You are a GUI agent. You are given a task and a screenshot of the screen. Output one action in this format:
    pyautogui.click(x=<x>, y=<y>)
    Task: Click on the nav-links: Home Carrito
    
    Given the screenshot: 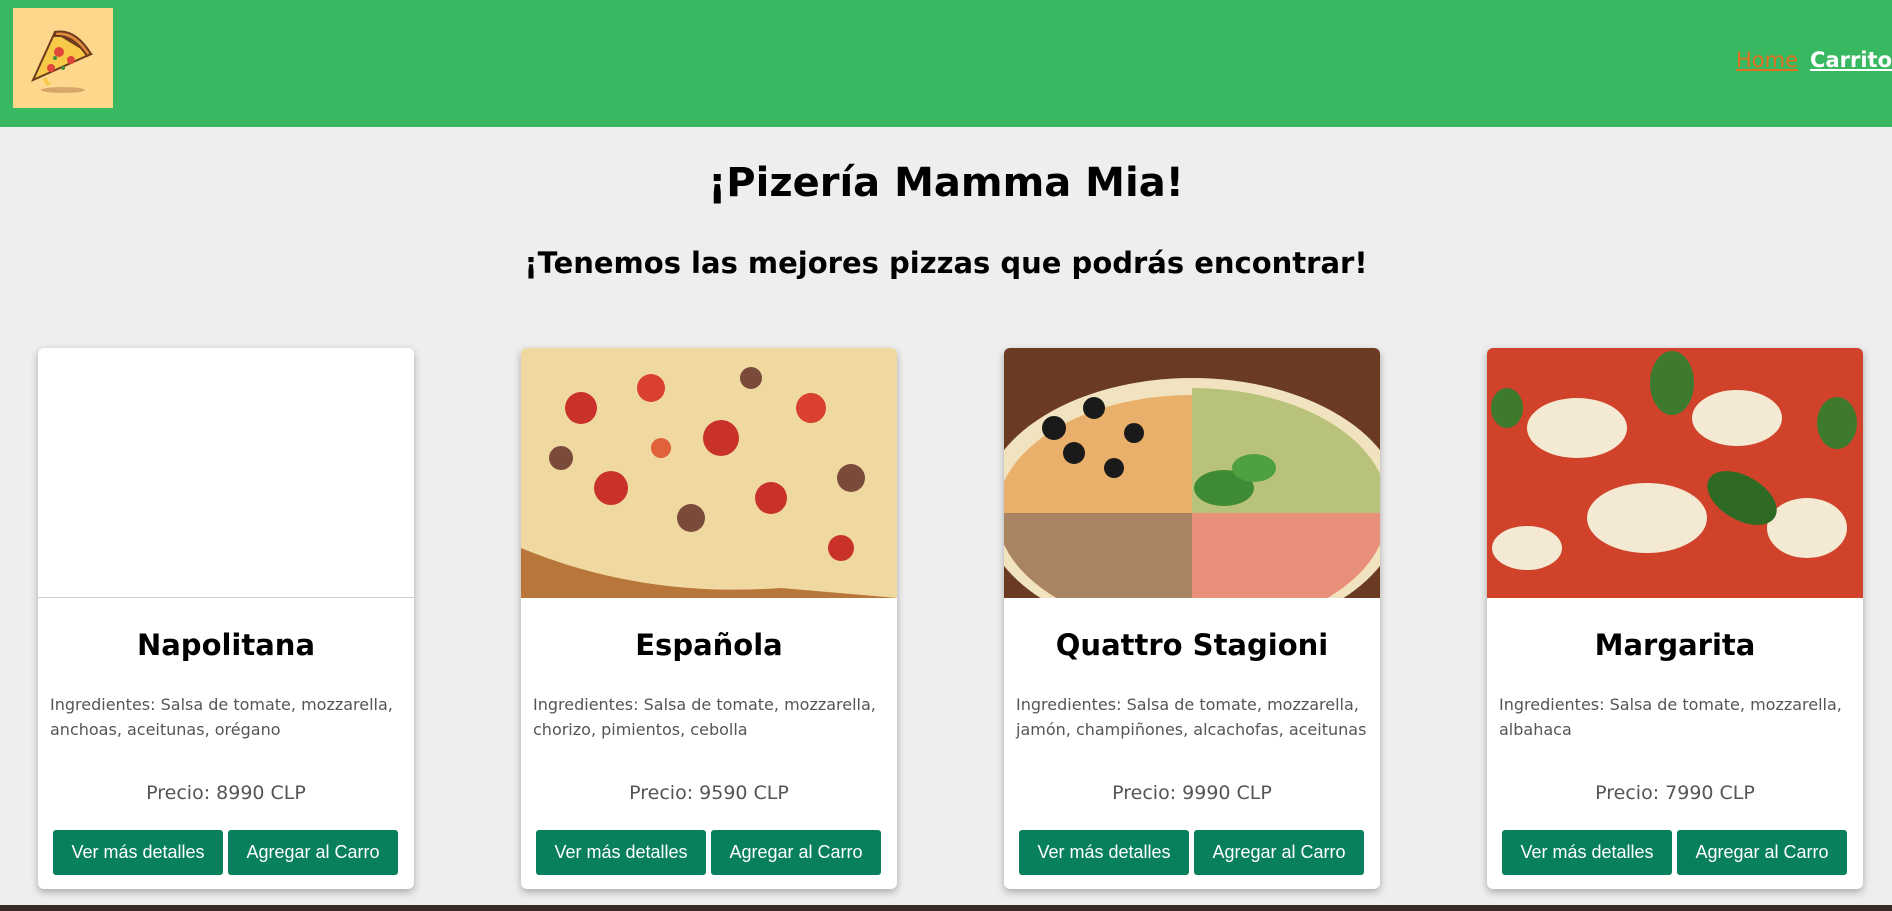 What is the action you would take?
    pyautogui.click(x=1814, y=60)
    